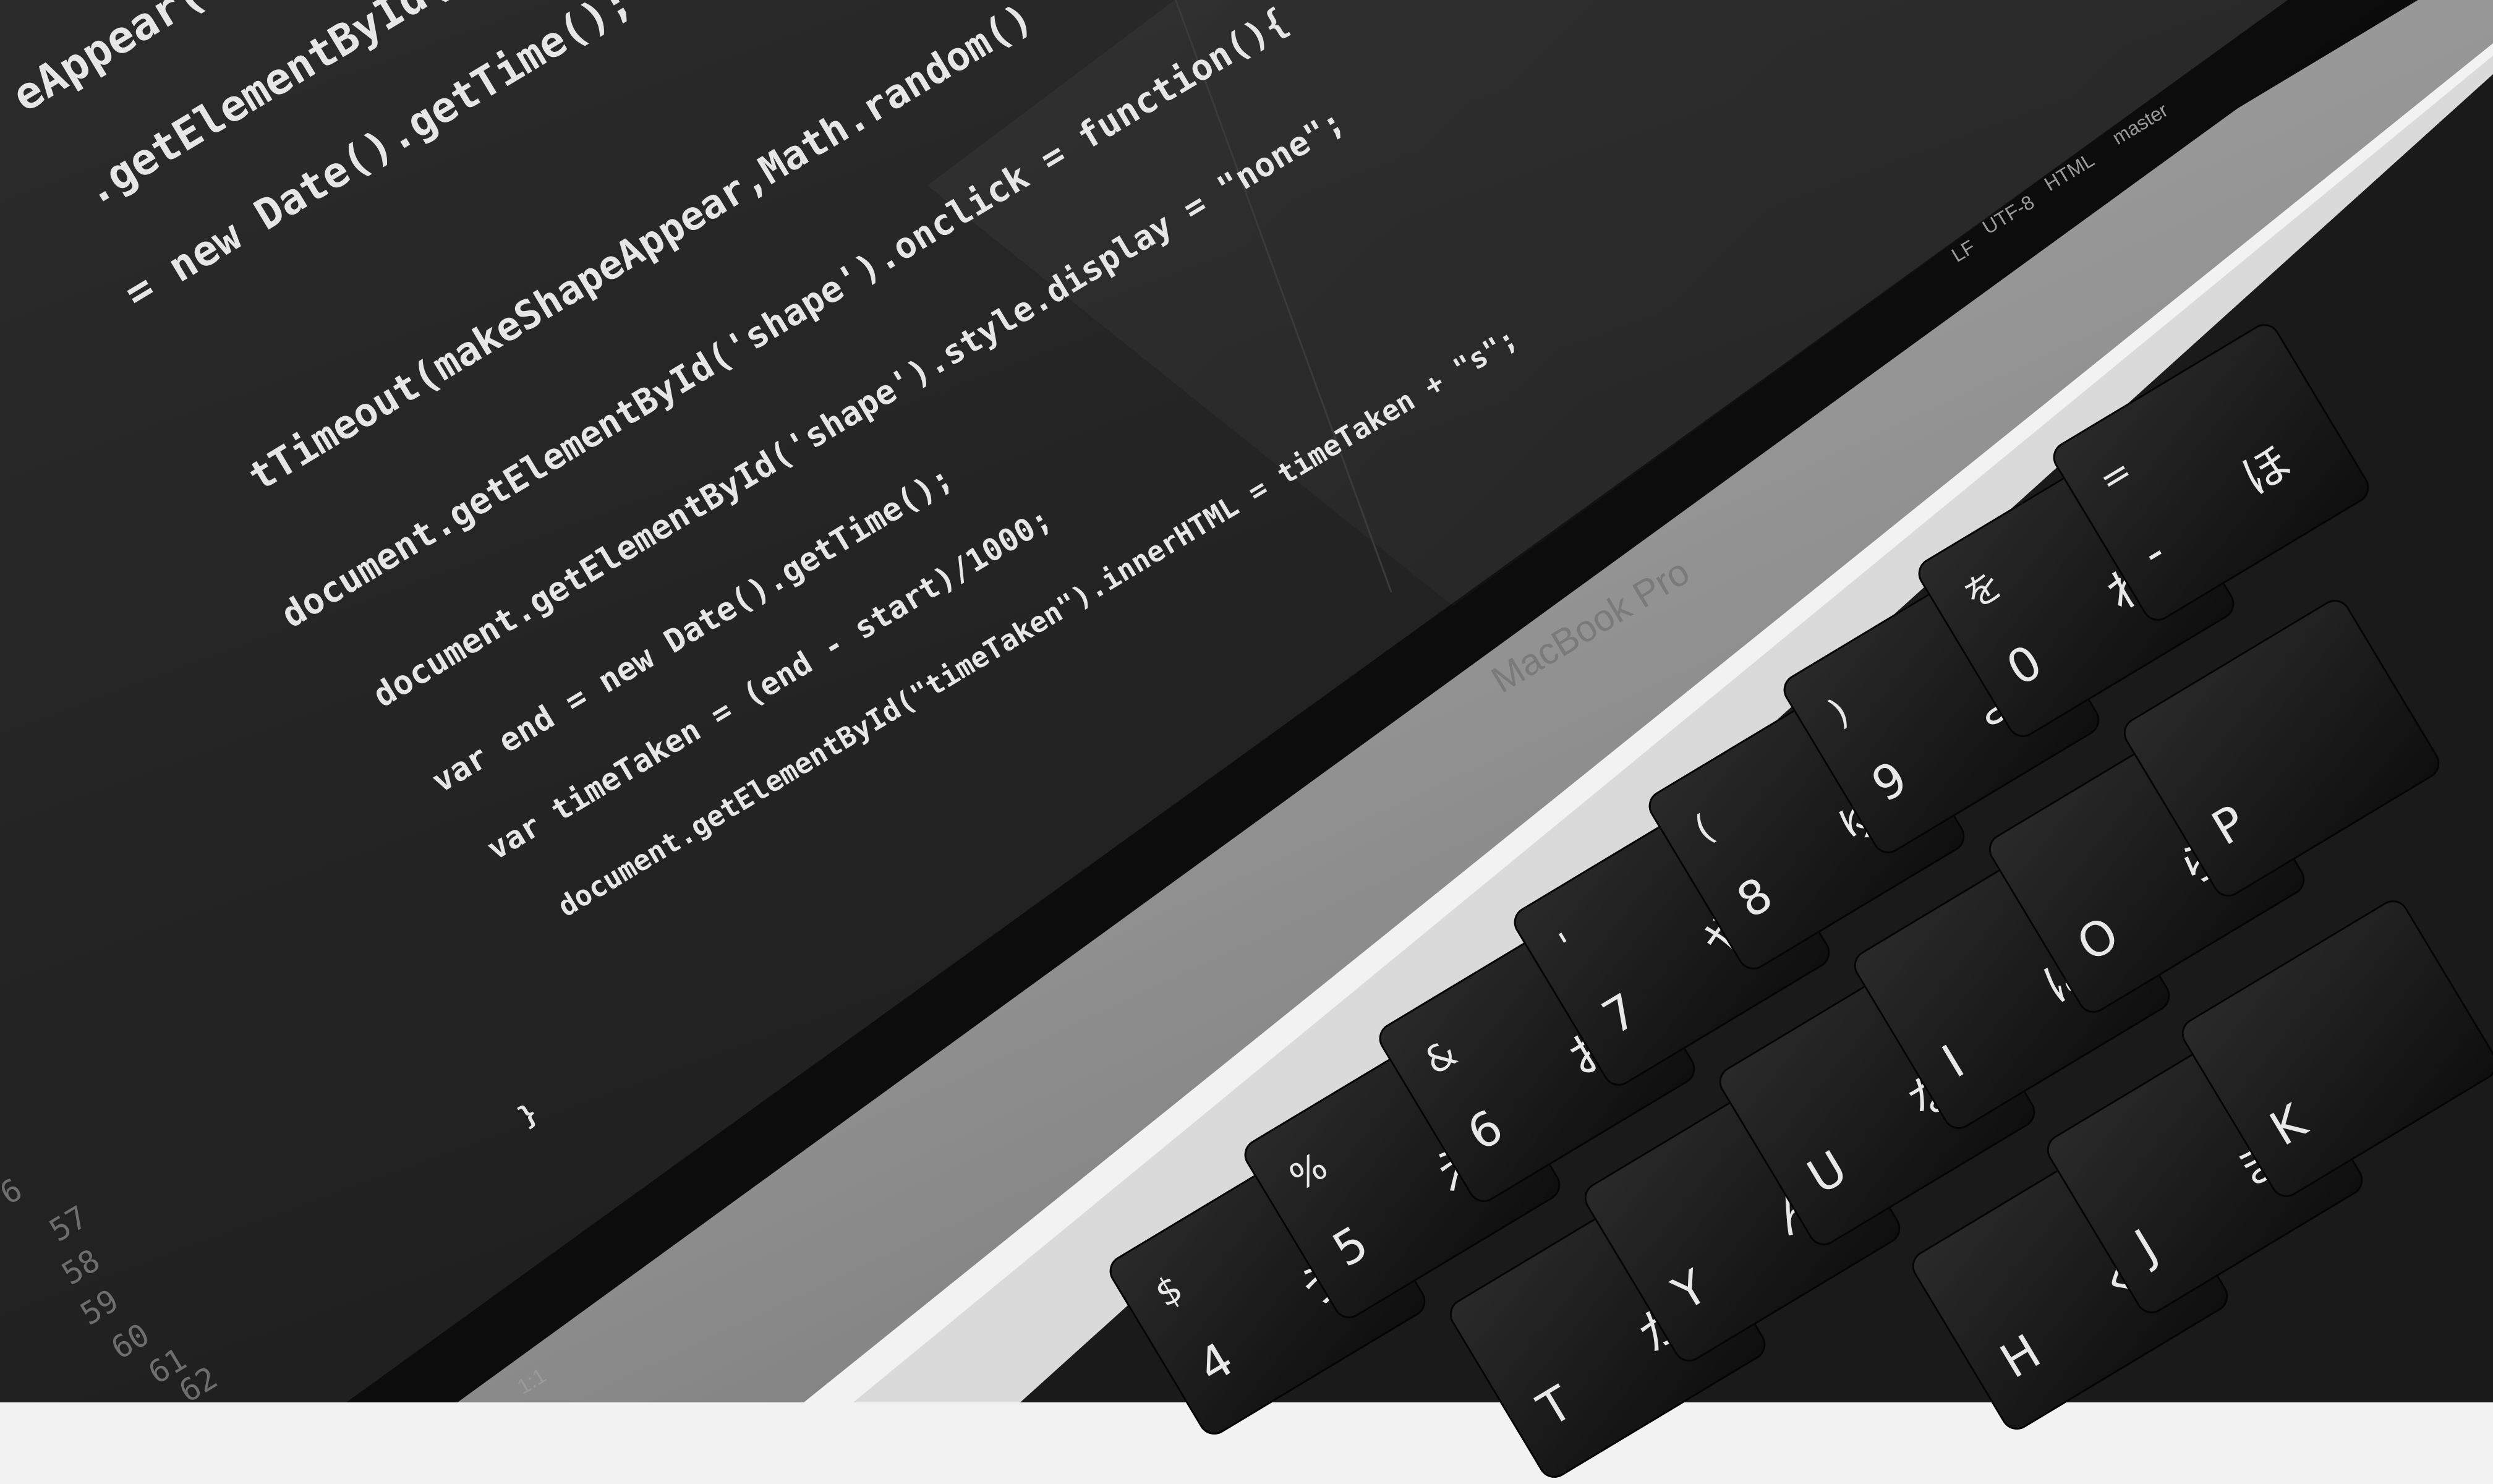 This screenshot has height=1484, width=2493. What do you see at coordinates (2116, 476) in the screenshot?
I see `key-legend-shift: =` at bounding box center [2116, 476].